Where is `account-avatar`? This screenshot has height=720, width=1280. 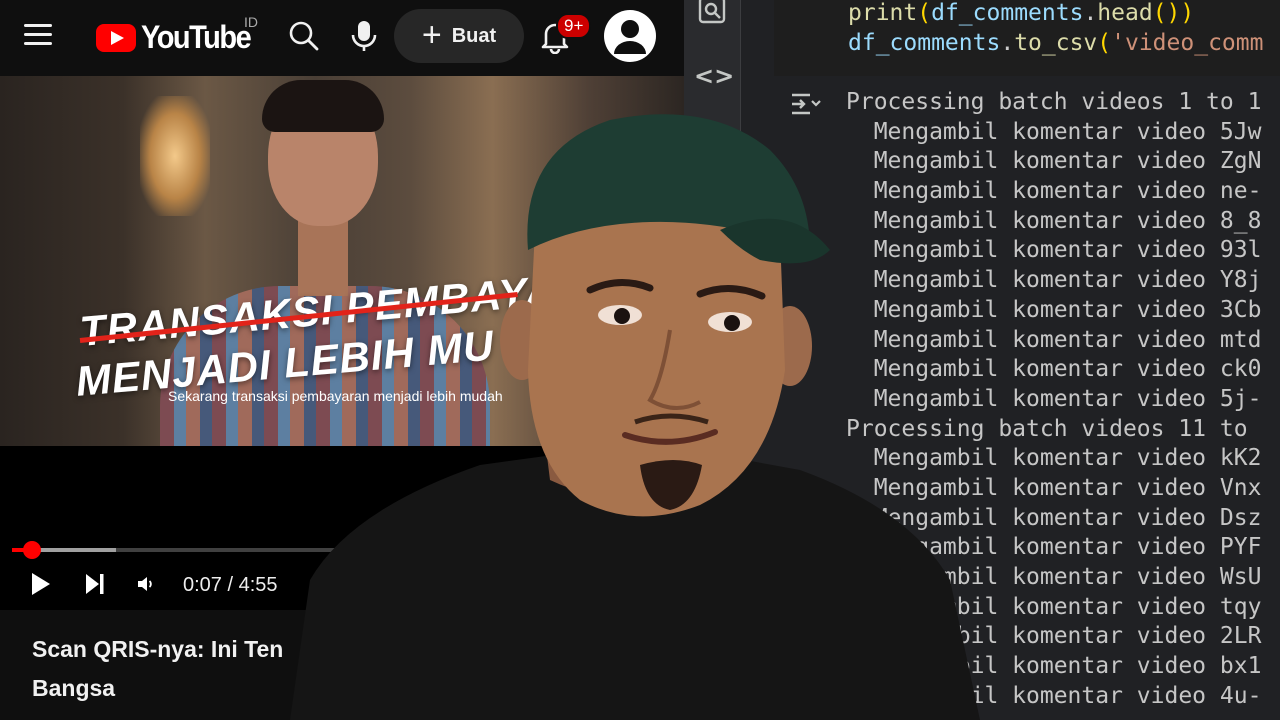 account-avatar is located at coordinates (630, 36).